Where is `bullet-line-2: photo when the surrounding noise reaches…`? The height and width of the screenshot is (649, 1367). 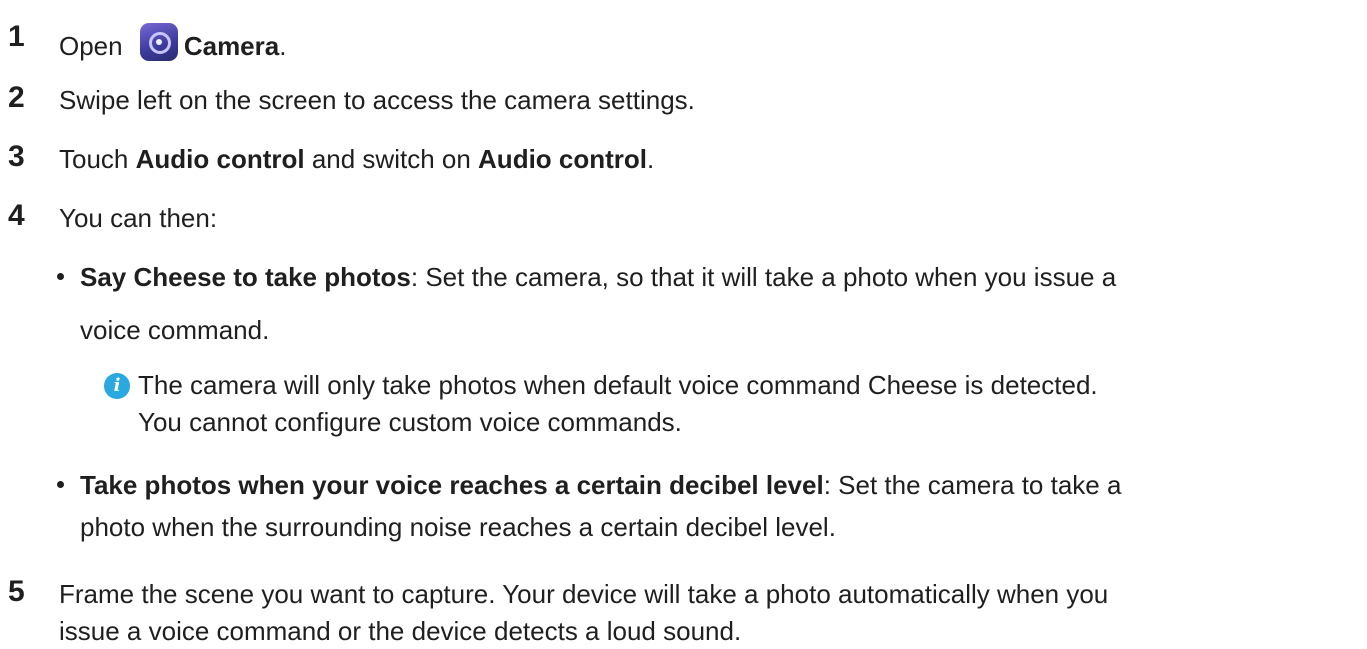 bullet-line-2: photo when the surrounding noise reaches… is located at coordinates (458, 527).